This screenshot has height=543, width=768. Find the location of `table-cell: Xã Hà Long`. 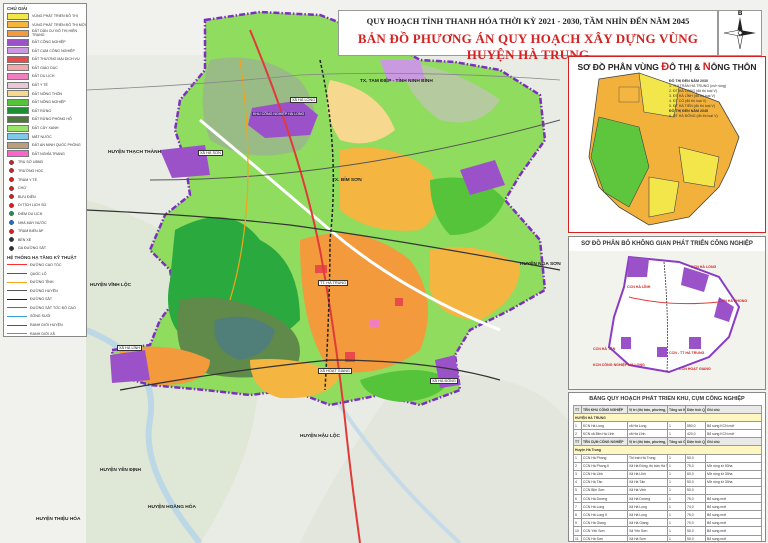

table-cell: Xã Hà Long is located at coordinates (647, 507).